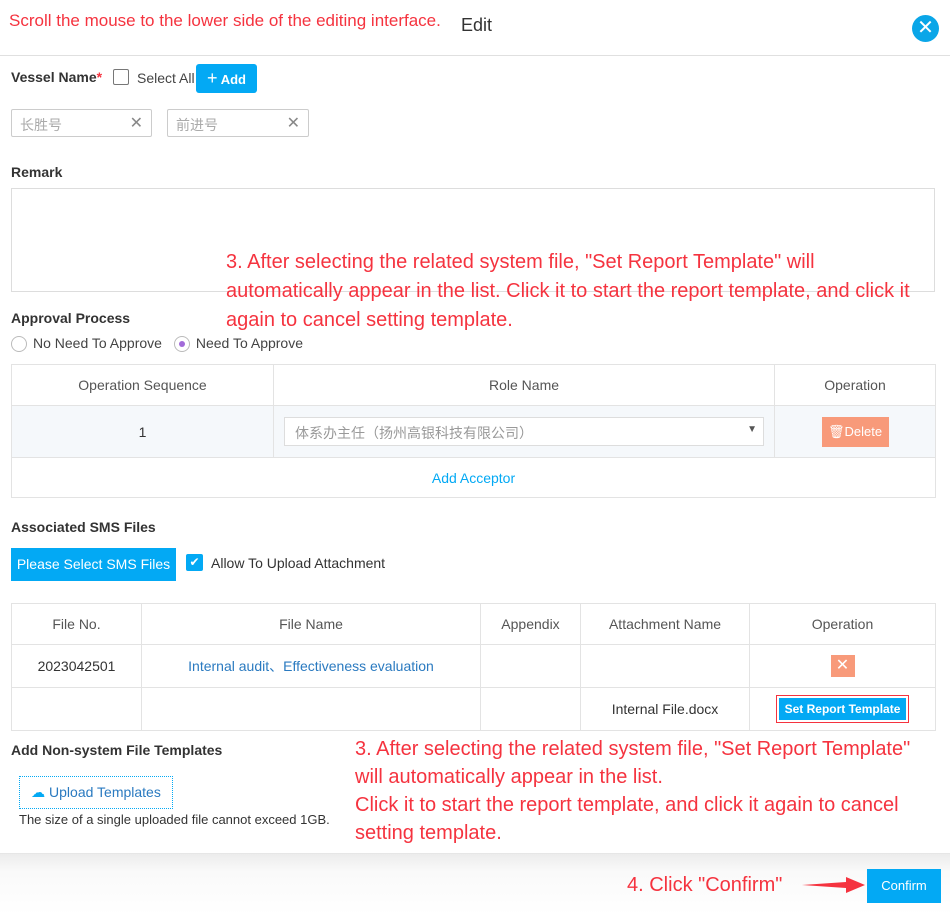 The width and height of the screenshot is (950, 915). I want to click on table-row: 1 体系办主任（扬州高银科技有限公司） ▼ 🗑Delete, so click(473, 431).